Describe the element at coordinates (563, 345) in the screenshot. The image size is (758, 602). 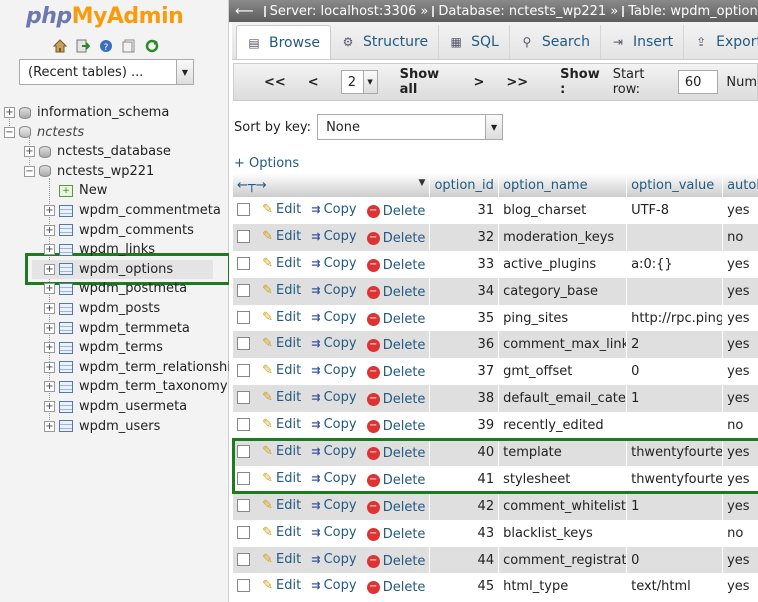
I see `cell-option-name: comment_max_links` at that location.